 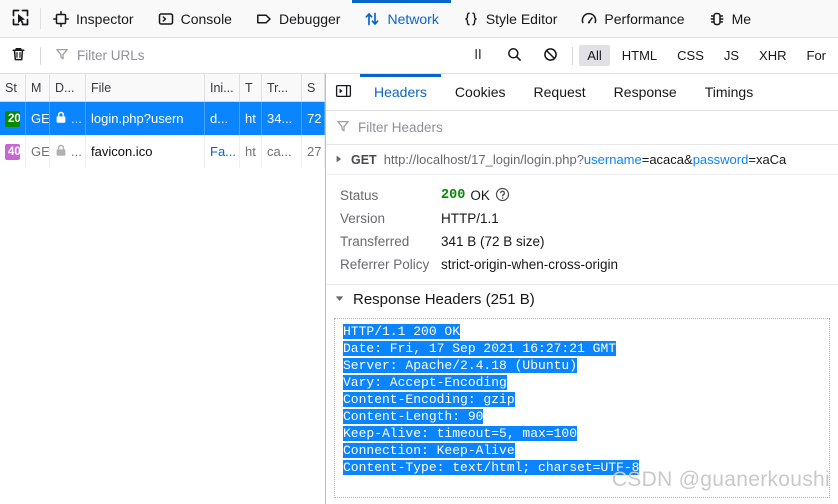 I want to click on raw-header-line: Date: Fri, 17 Sep 2021 16:27:21 GMT, so click(x=586, y=348).